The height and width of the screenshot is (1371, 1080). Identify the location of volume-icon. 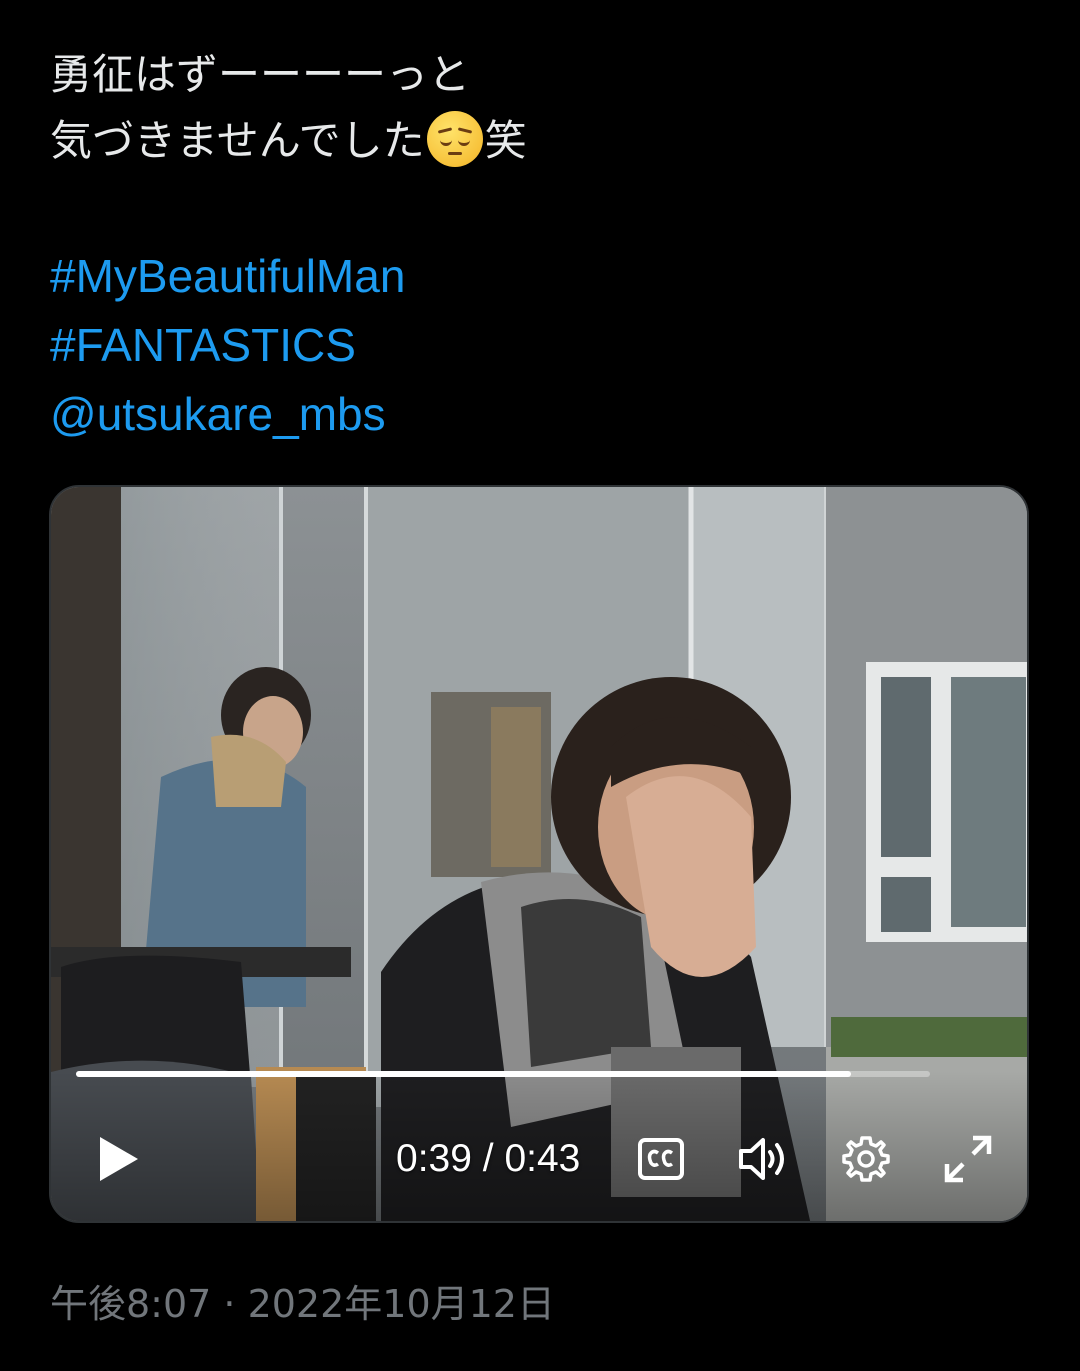
(761, 1159).